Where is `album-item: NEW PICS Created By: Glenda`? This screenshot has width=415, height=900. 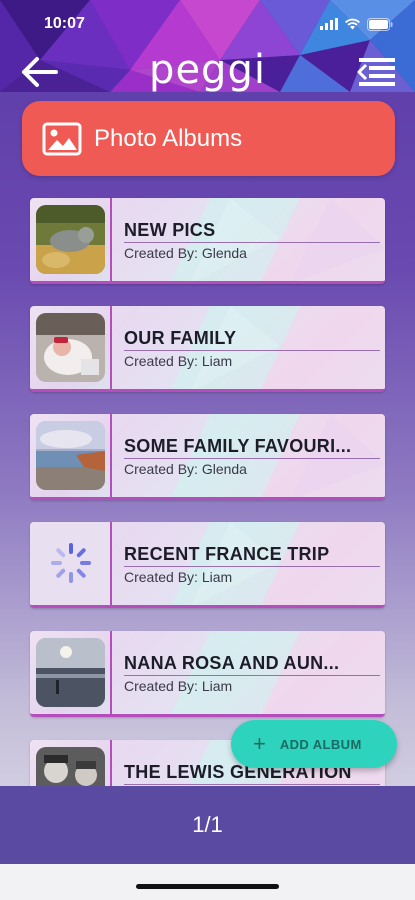 album-item: NEW PICS Created By: Glenda is located at coordinates (207, 241).